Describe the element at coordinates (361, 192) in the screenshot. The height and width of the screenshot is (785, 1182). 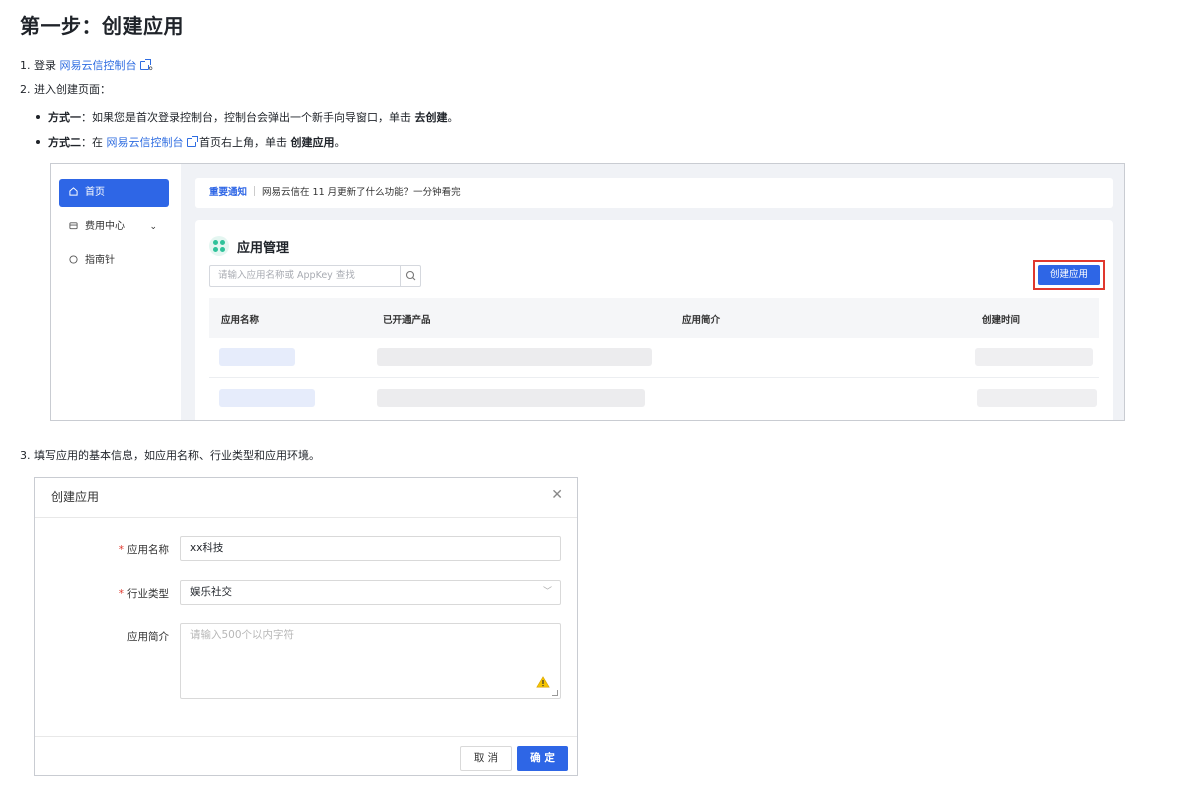
I see `notice-text: 网易云信在 11 月更新了什么功能？一分钟看完` at that location.